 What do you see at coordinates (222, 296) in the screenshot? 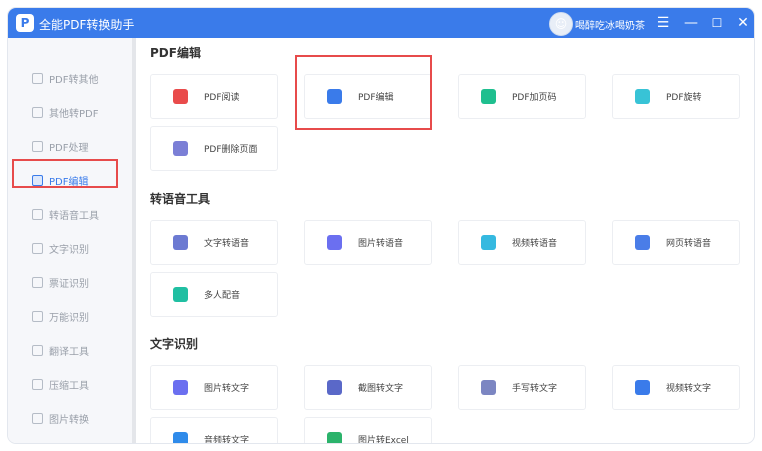
I see `tool-card-label: 多人配音` at bounding box center [222, 296].